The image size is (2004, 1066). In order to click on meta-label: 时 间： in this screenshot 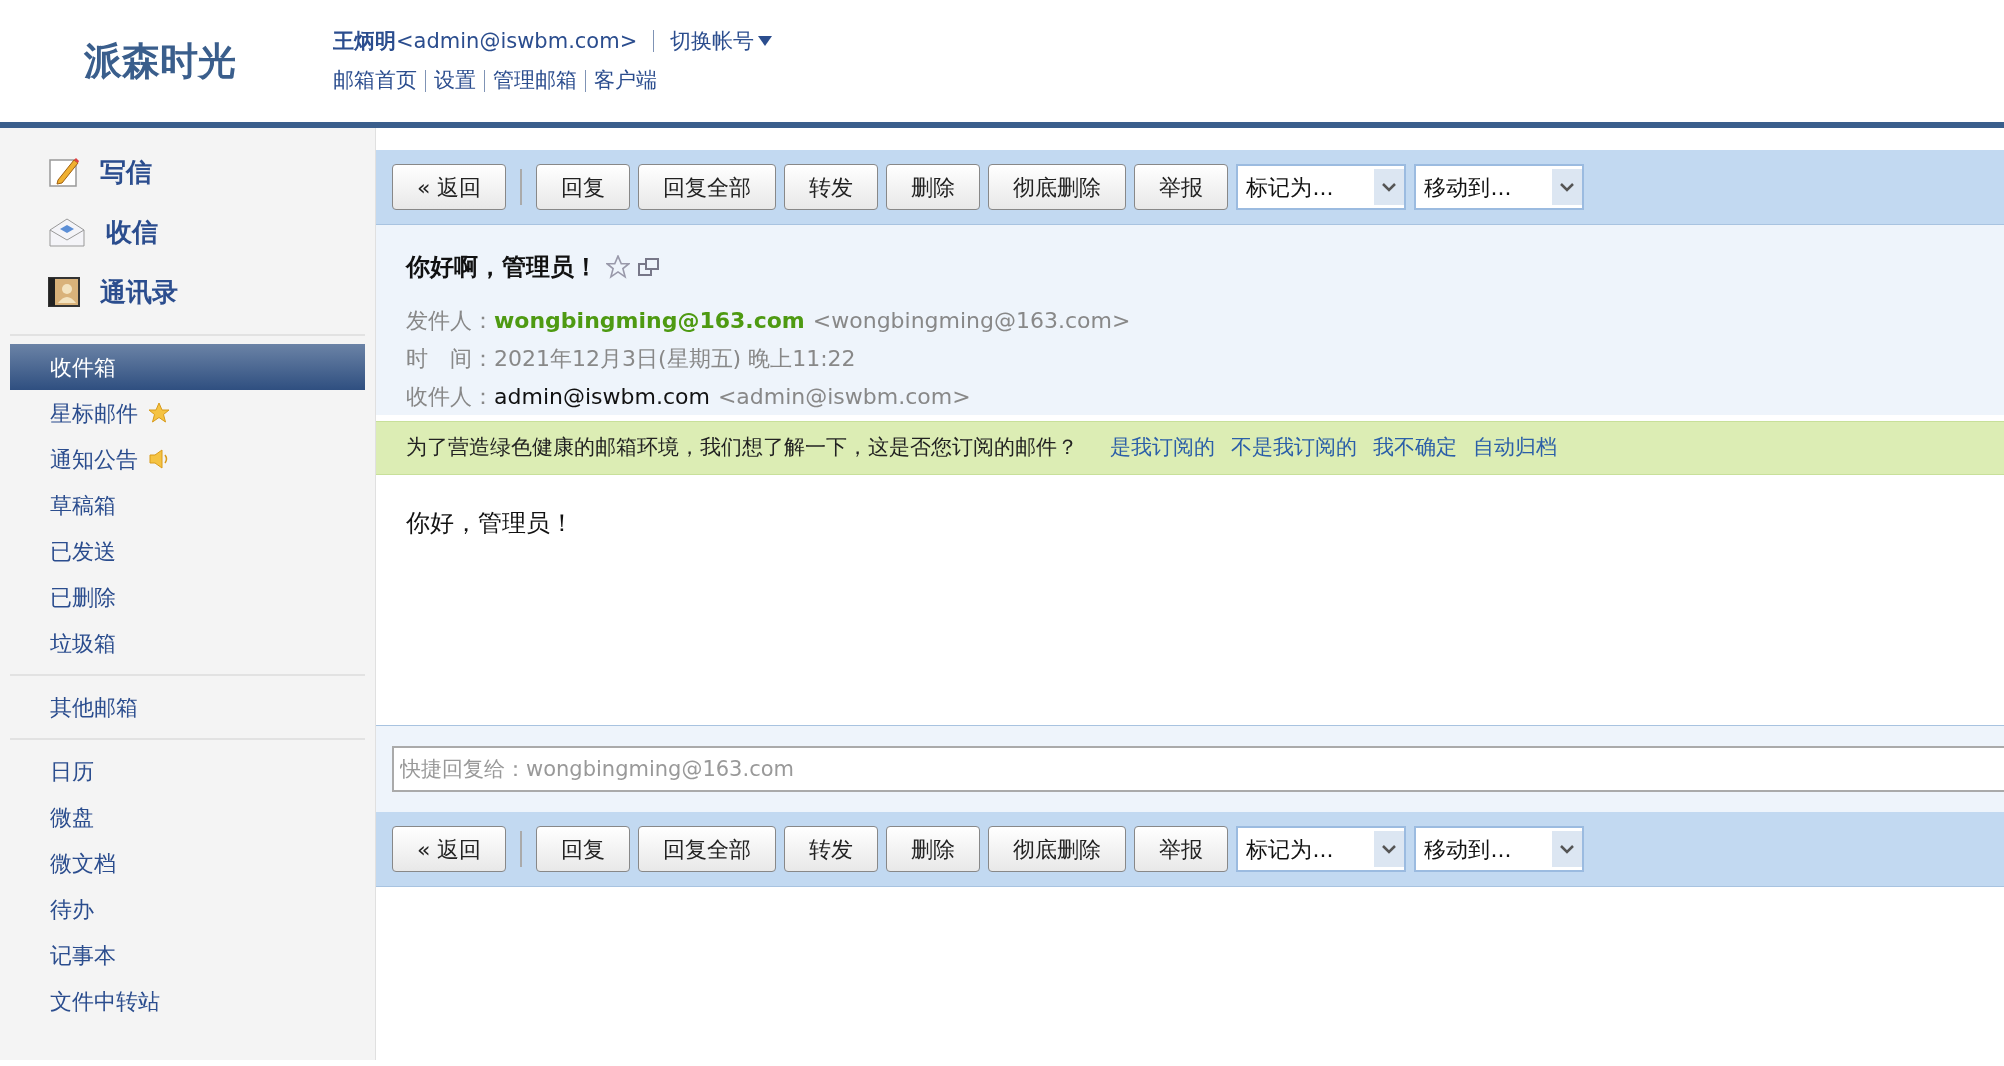, I will do `click(450, 358)`.